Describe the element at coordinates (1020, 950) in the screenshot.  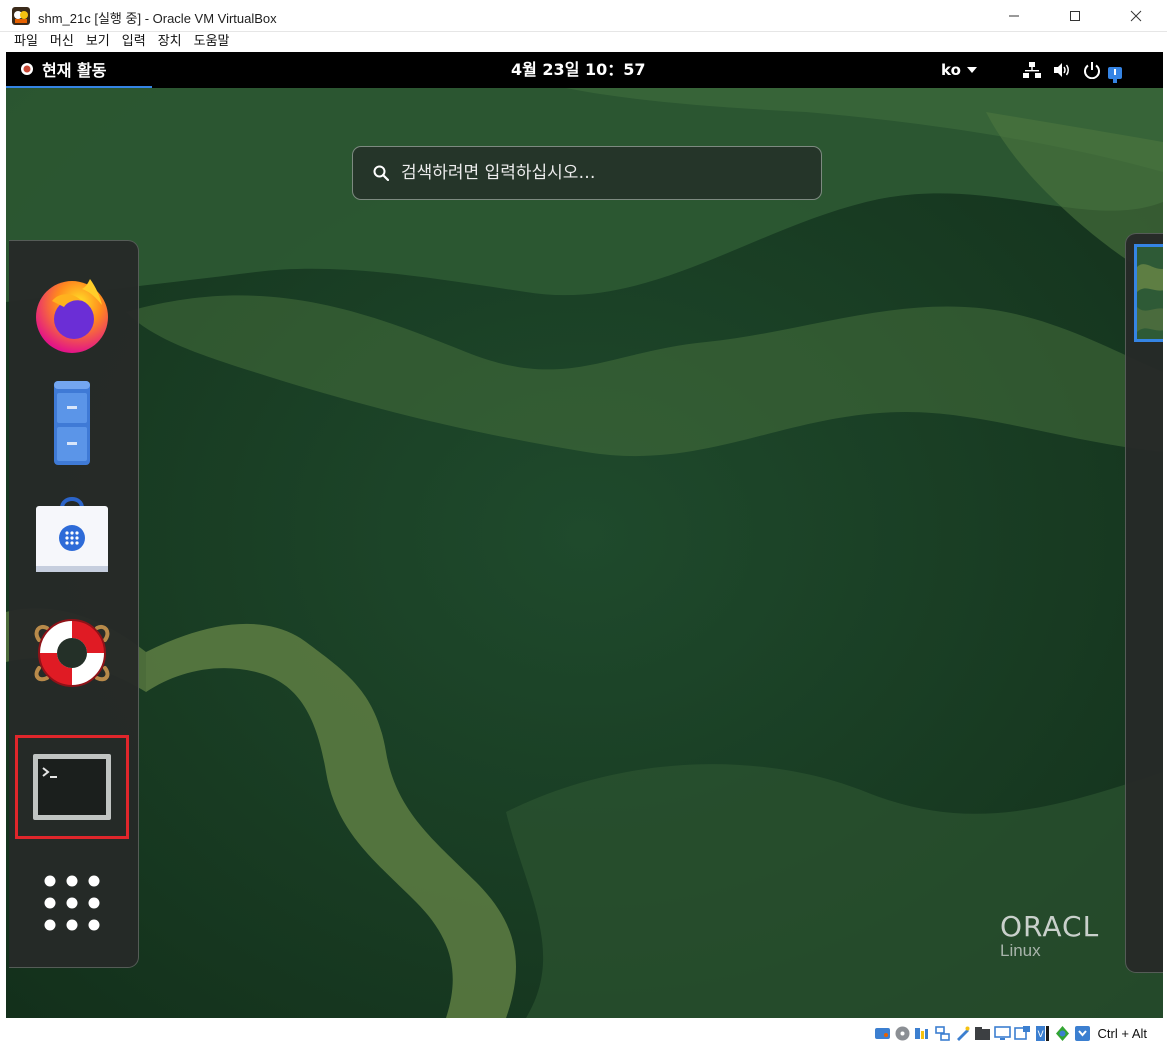
I see `oracle-sub-text: Linux` at that location.